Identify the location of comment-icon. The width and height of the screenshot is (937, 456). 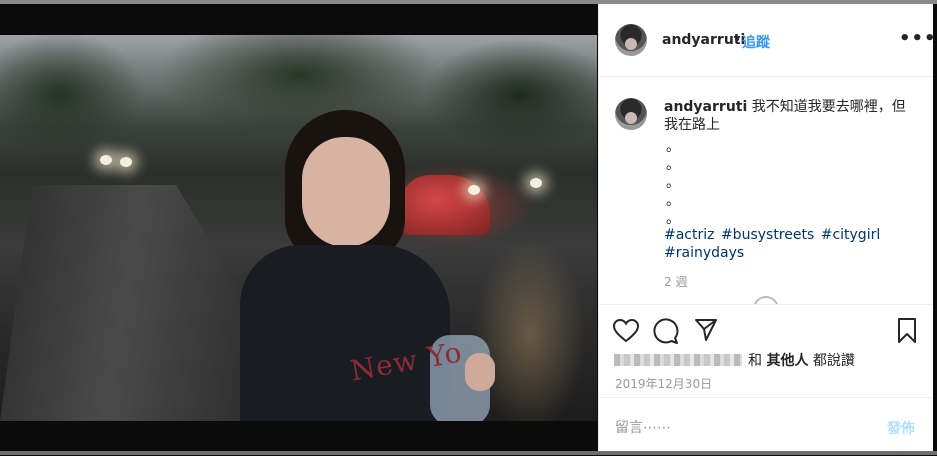
(666, 331).